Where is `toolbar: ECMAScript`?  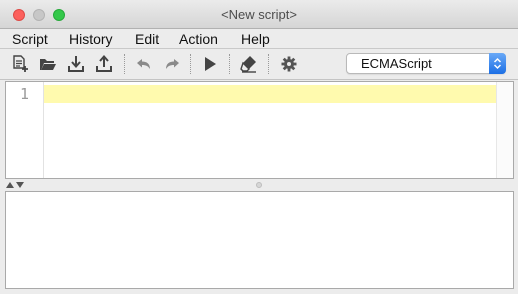 toolbar: ECMAScript is located at coordinates (259, 64).